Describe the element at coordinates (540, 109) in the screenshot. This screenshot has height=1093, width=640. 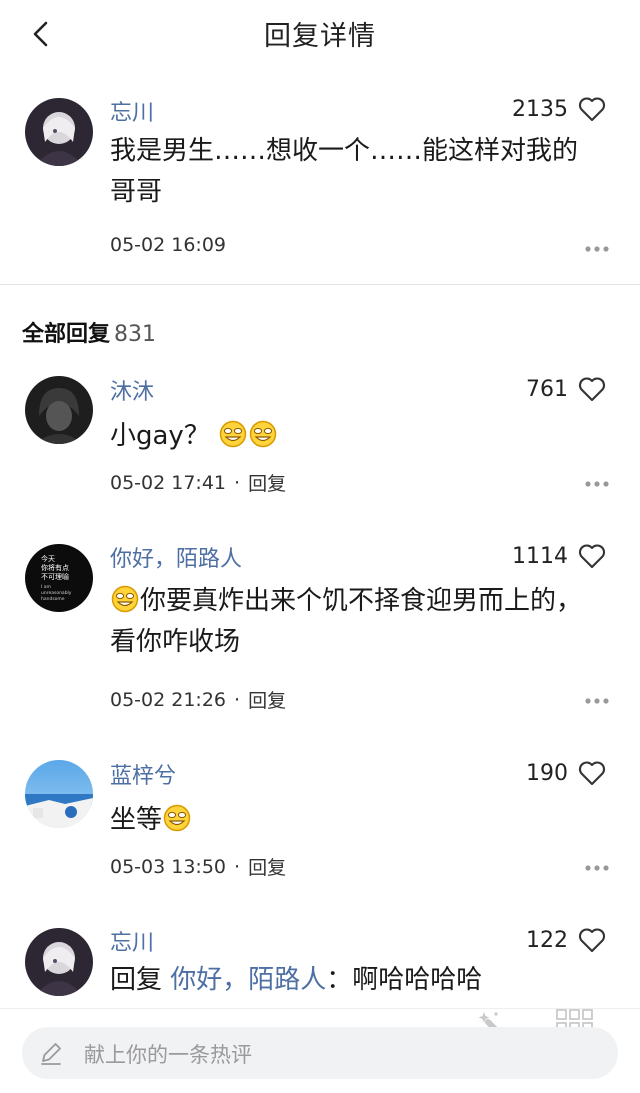
I see `like-count: 2135` at that location.